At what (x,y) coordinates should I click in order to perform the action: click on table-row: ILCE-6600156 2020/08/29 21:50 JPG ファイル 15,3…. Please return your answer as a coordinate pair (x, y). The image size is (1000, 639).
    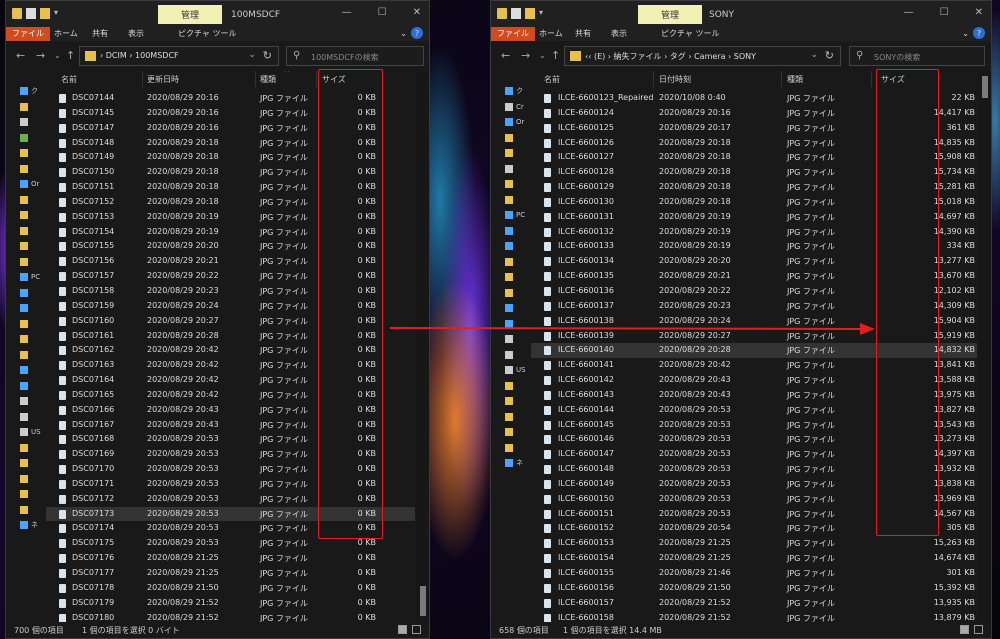
    Looking at the image, I should click on (754, 588).